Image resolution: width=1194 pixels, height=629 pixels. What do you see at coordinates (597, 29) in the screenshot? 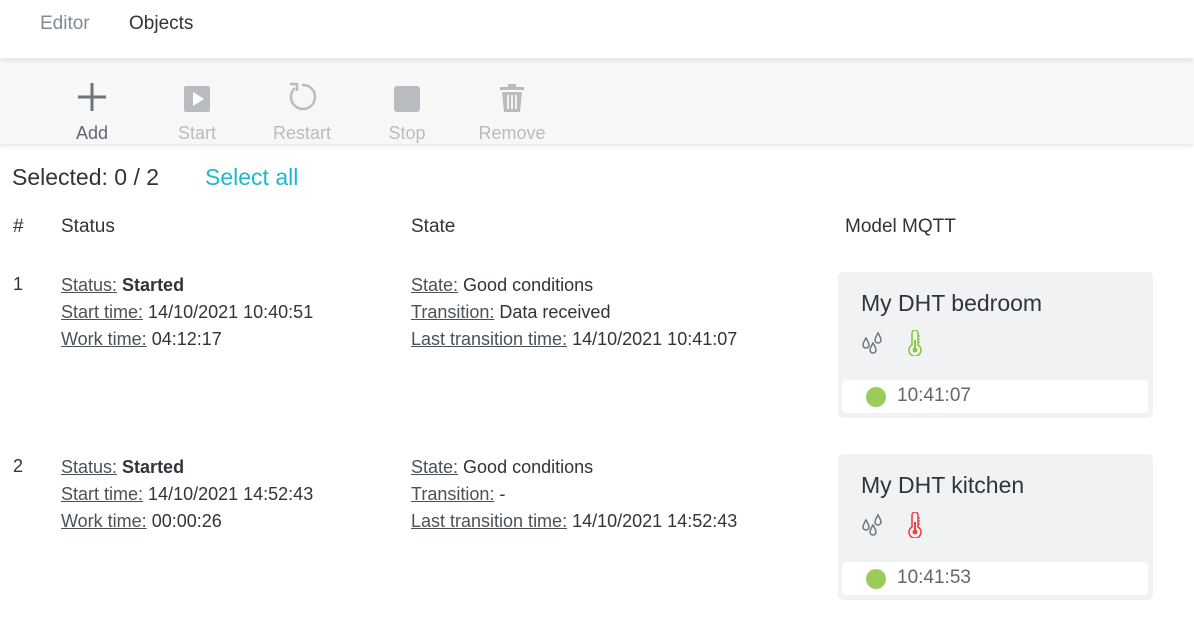
I see `top-nav: Editor Objects` at bounding box center [597, 29].